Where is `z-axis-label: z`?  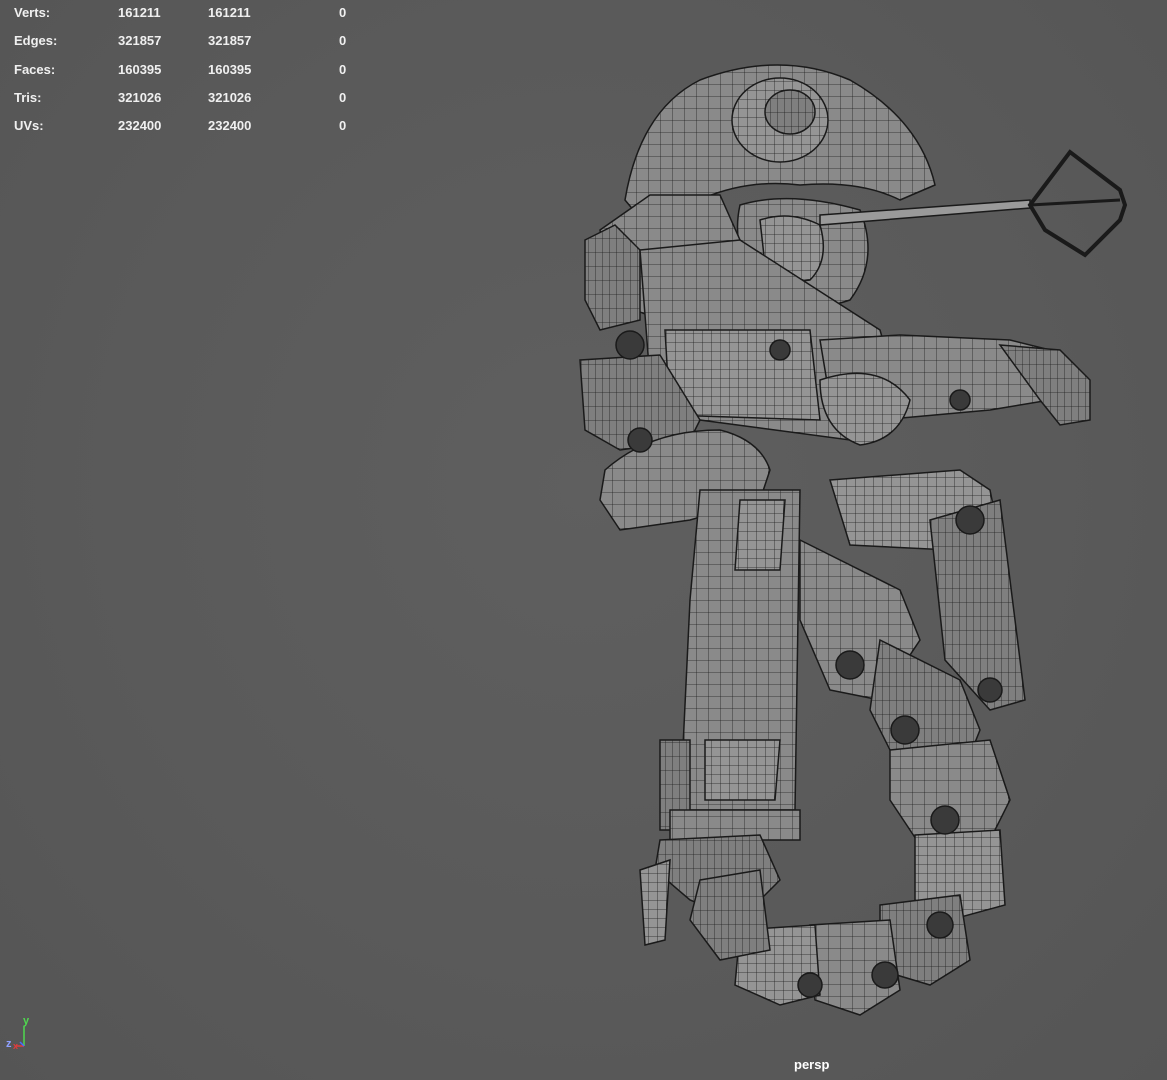
z-axis-label: z is located at coordinates (9, 1044).